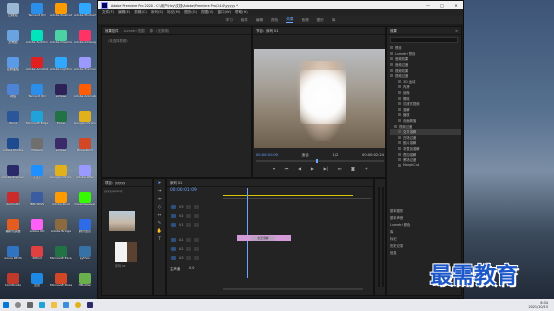 Image resolution: width=554 pixels, height=311 pixels. I want to click on panel-list-item: 基本声音, so click(427, 217).